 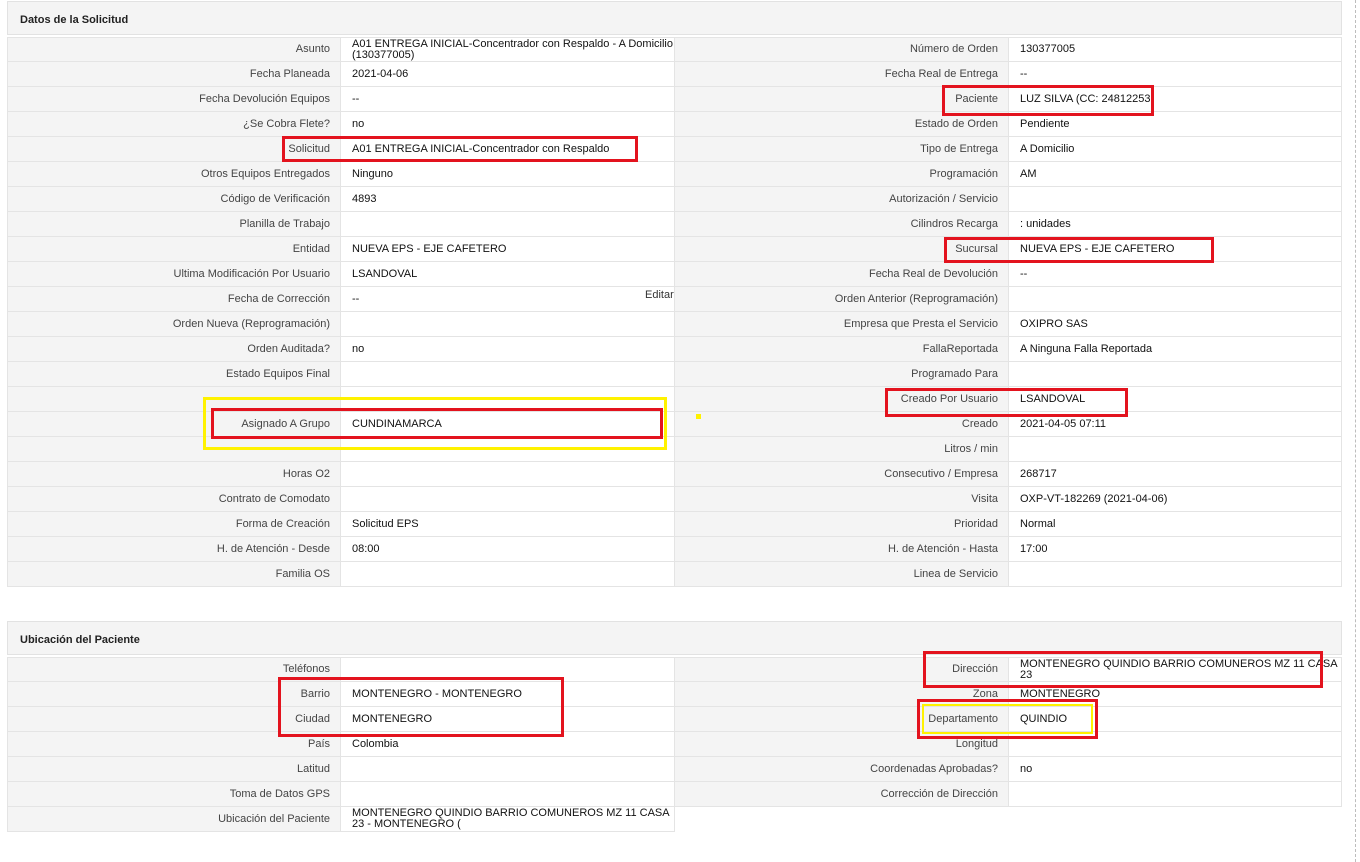 What do you see at coordinates (1175, 499) in the screenshot?
I see `field-value: OXP-VT-182269 (2021-04-06)` at bounding box center [1175, 499].